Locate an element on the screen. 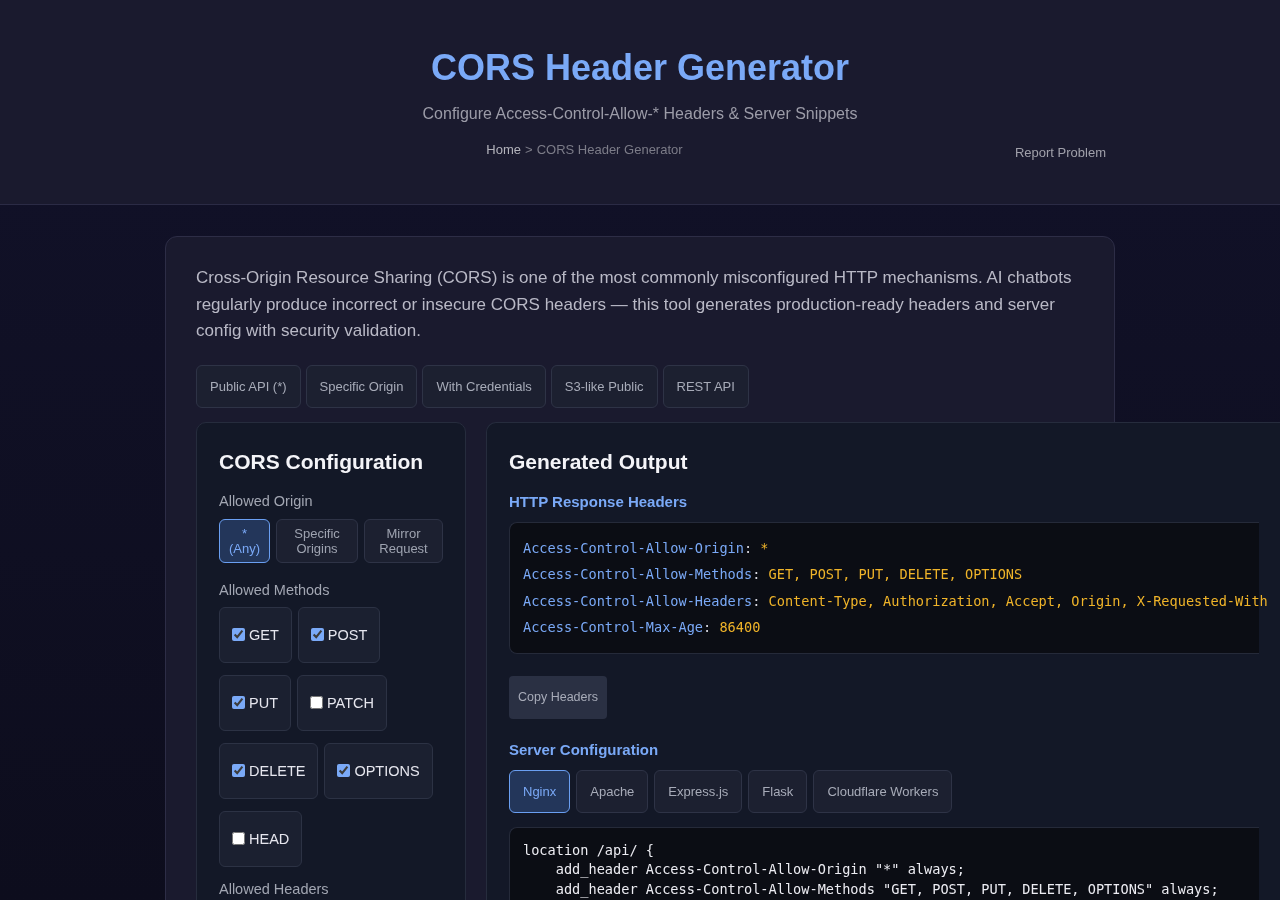 The image size is (1280, 900). panel-title: CORS Configuration is located at coordinates (322, 461).